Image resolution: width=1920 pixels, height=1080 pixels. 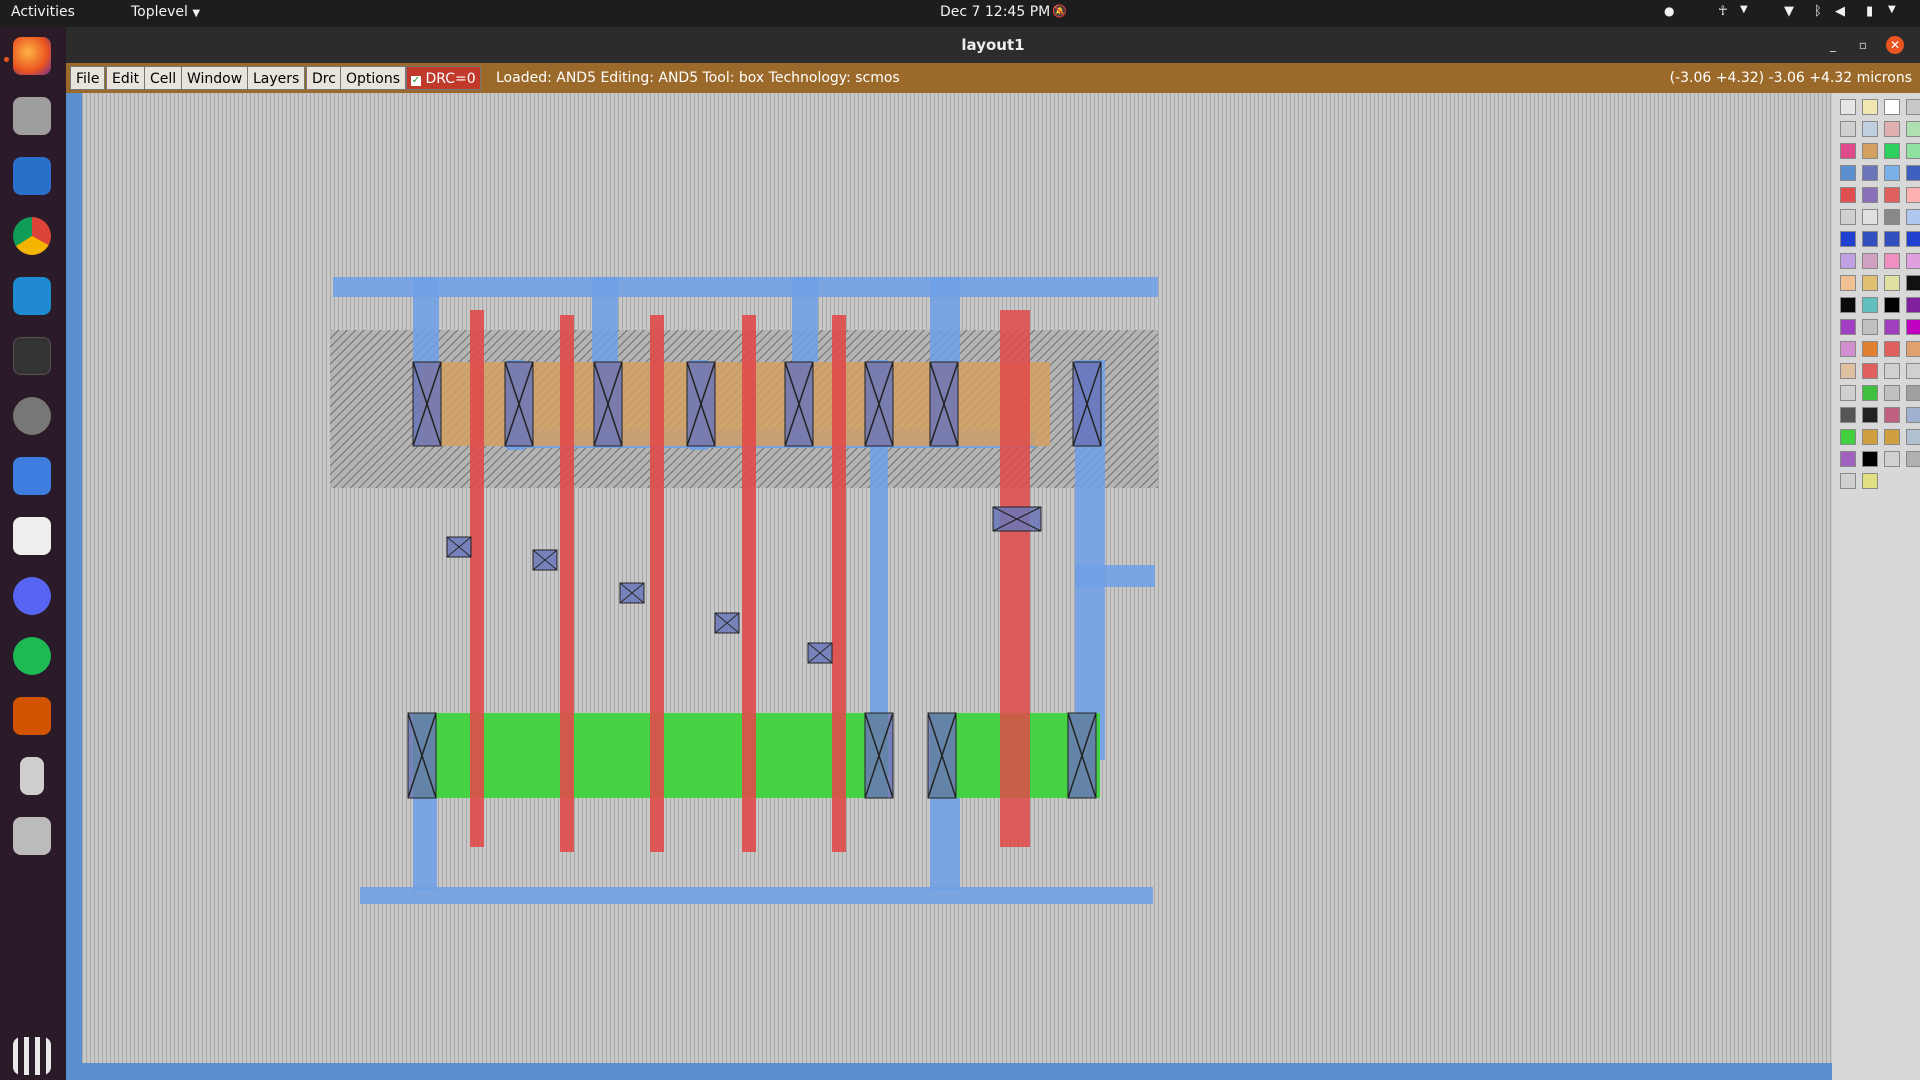 I want to click on battery-icon: ▮, so click(x=1869, y=11).